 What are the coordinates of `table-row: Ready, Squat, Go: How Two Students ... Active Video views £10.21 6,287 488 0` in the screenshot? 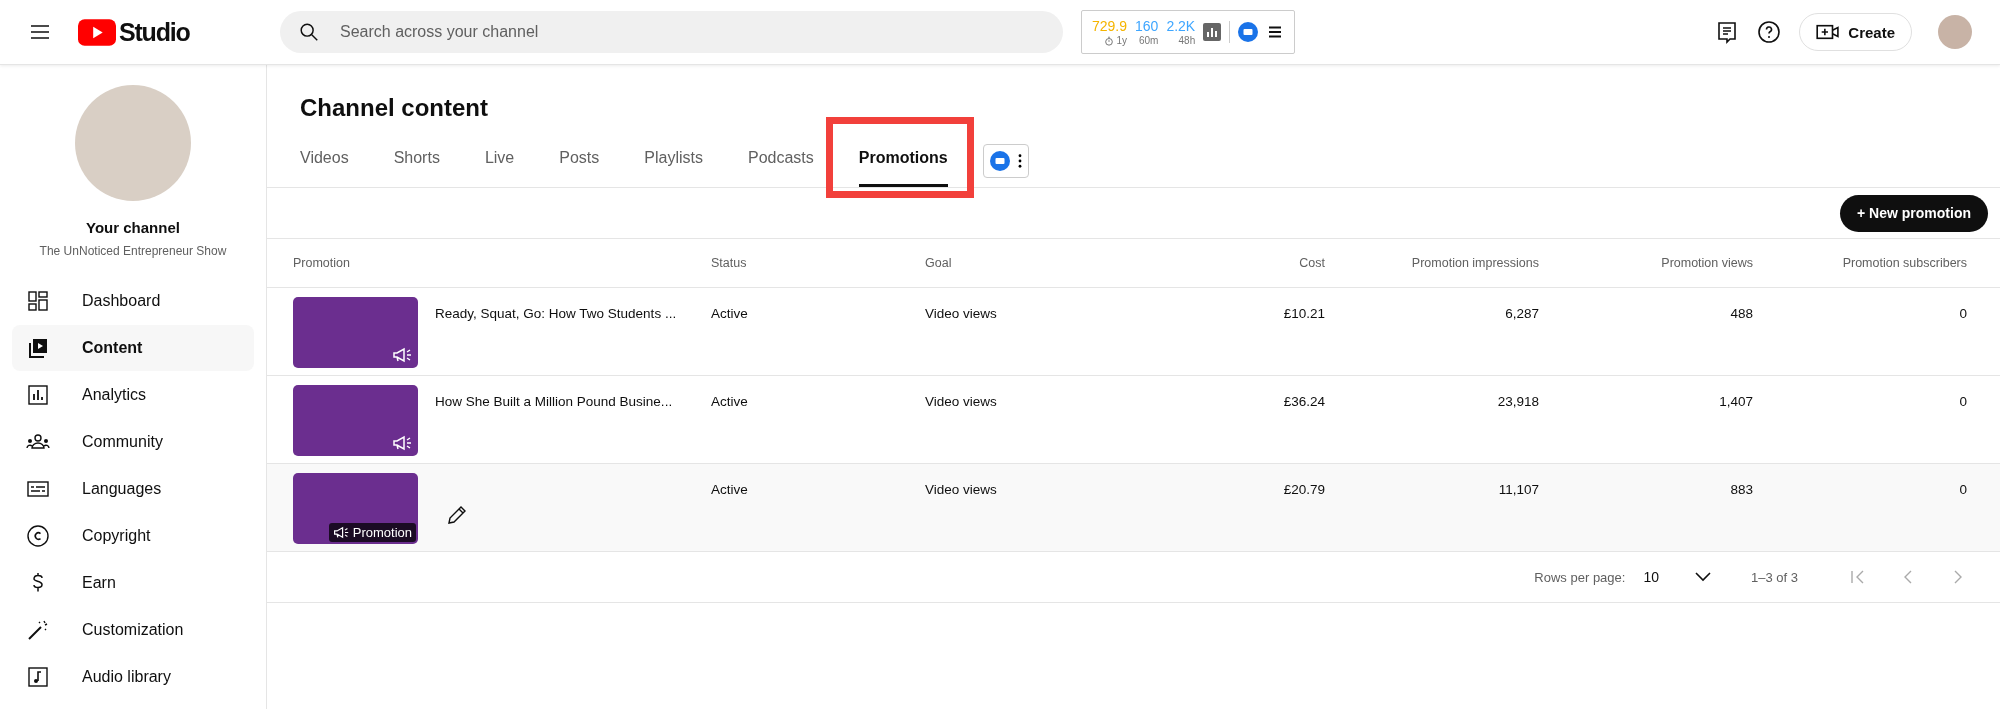 It's located at (1133, 332).